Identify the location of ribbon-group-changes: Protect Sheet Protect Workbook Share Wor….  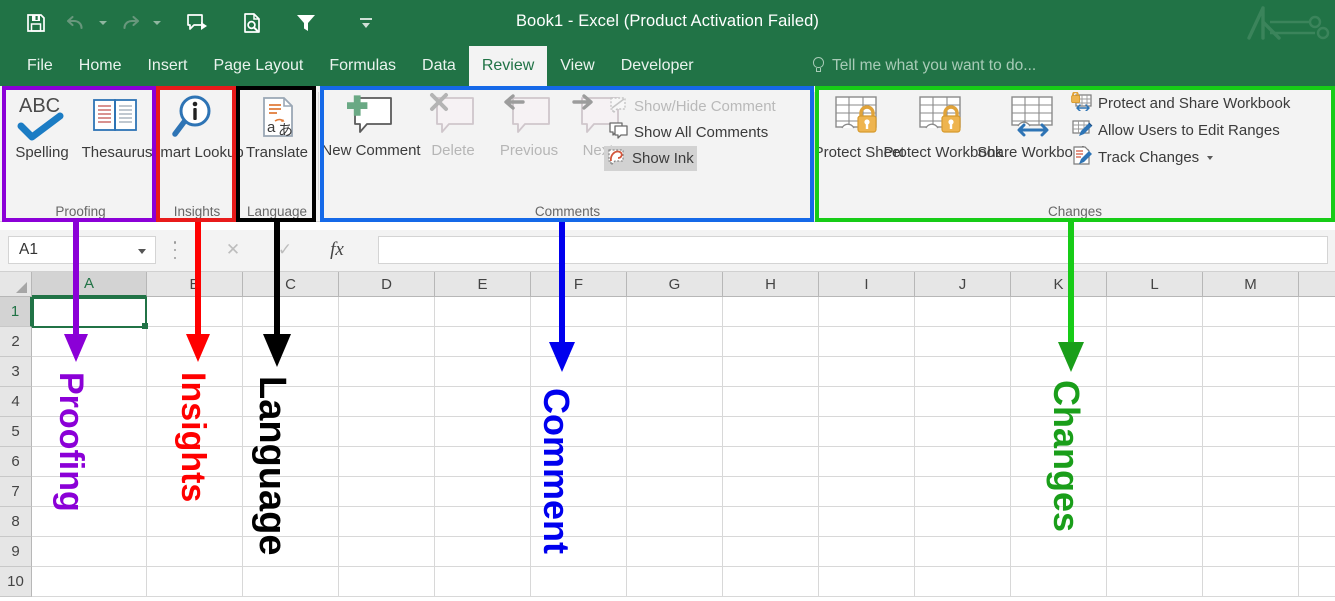
(1073, 154).